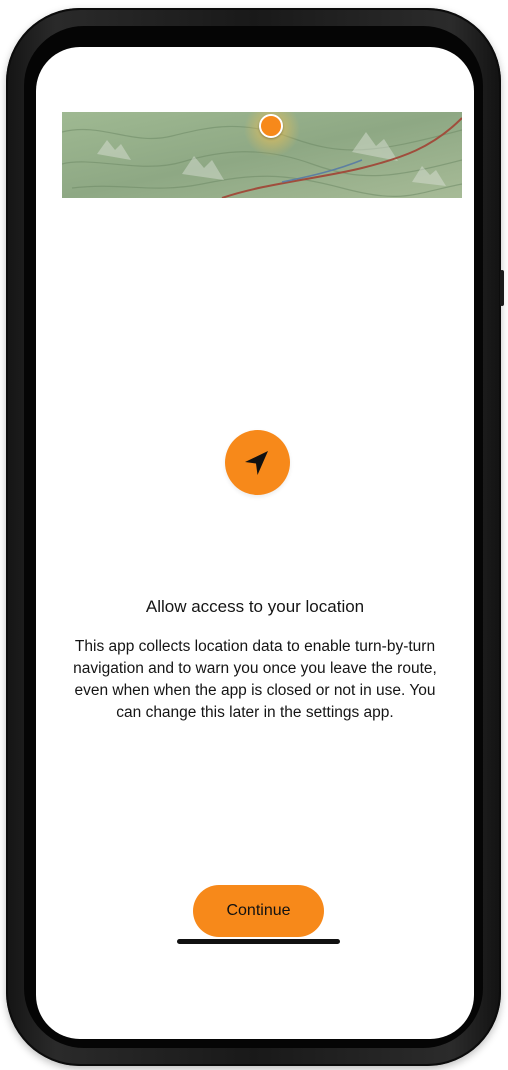 This screenshot has width=508, height=1070. Describe the element at coordinates (502, 288) in the screenshot. I see `side-button` at that location.